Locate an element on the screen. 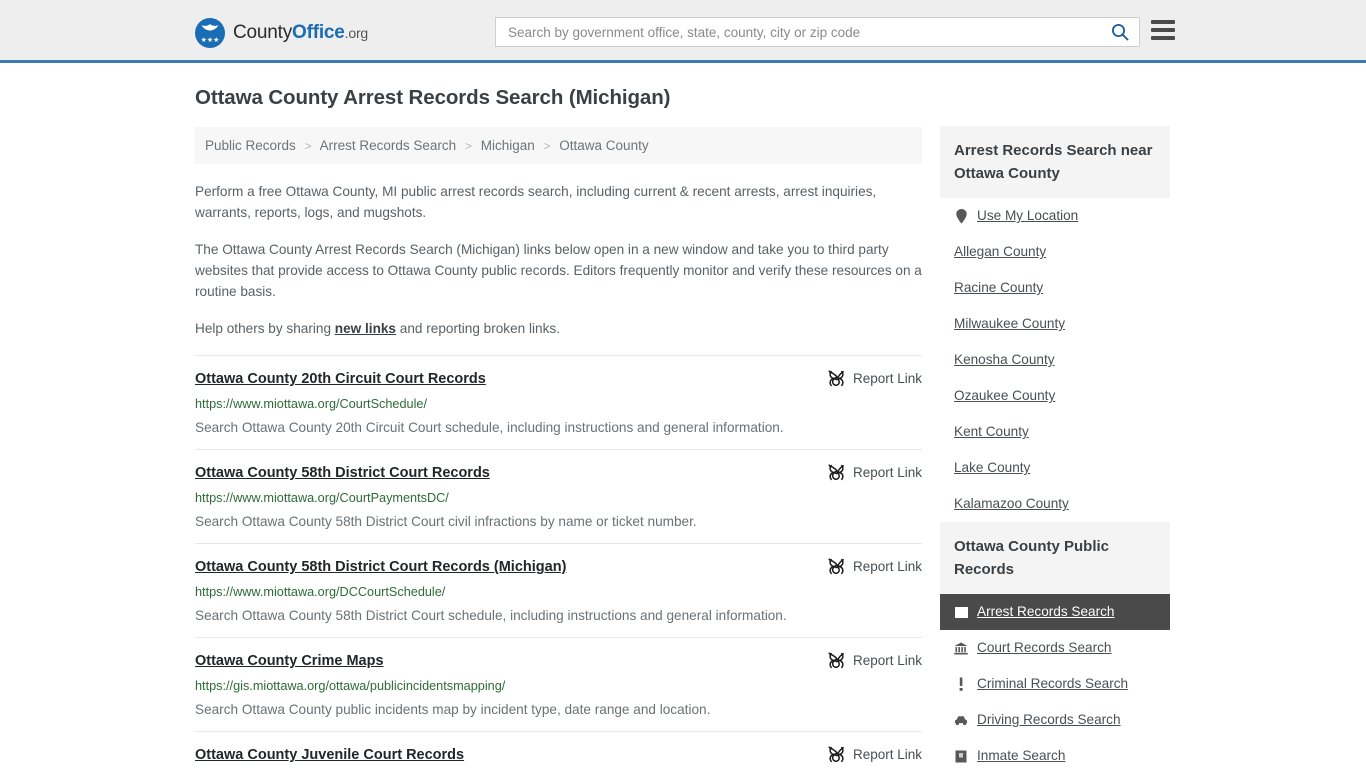 This screenshot has height=768, width=1366. sidebar-county-link: Kenosha County is located at coordinates (1055, 360).